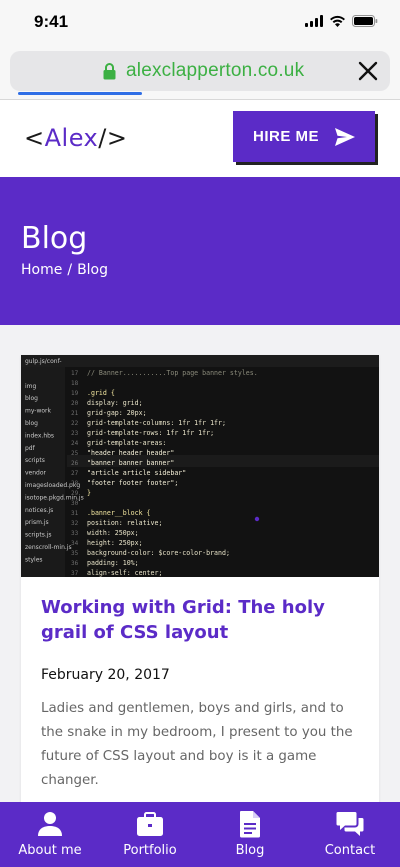 This screenshot has width=400, height=867. I want to click on page-title: Blog, so click(54, 238).